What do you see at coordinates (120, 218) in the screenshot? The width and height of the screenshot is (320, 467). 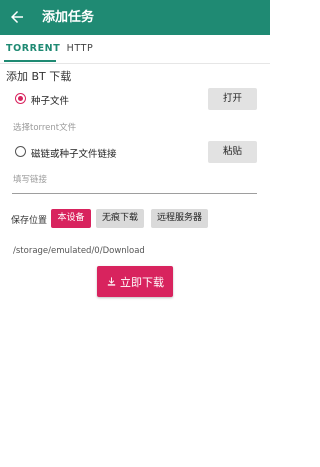 I see `save-option-incognito: 无痕下载` at bounding box center [120, 218].